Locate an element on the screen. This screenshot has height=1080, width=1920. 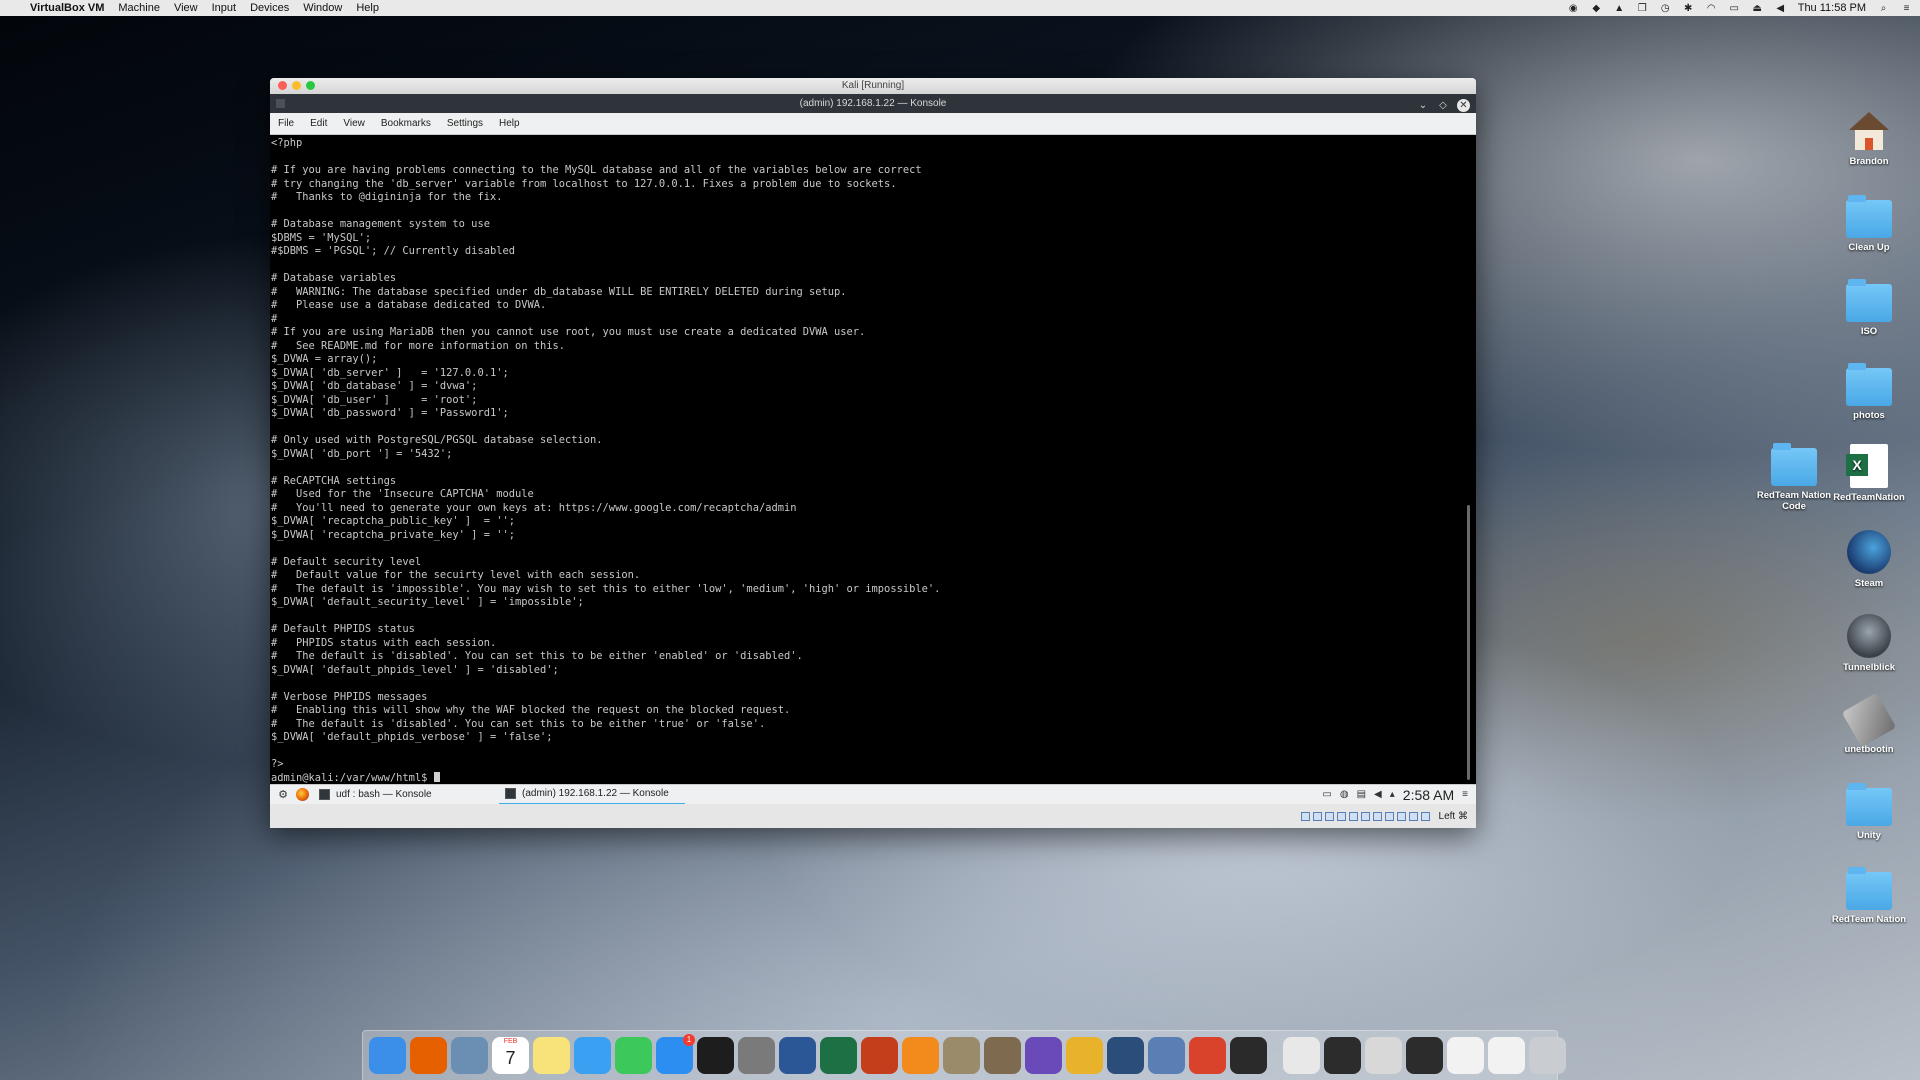
terminal-scrollbar is located at coordinates (1468, 642).